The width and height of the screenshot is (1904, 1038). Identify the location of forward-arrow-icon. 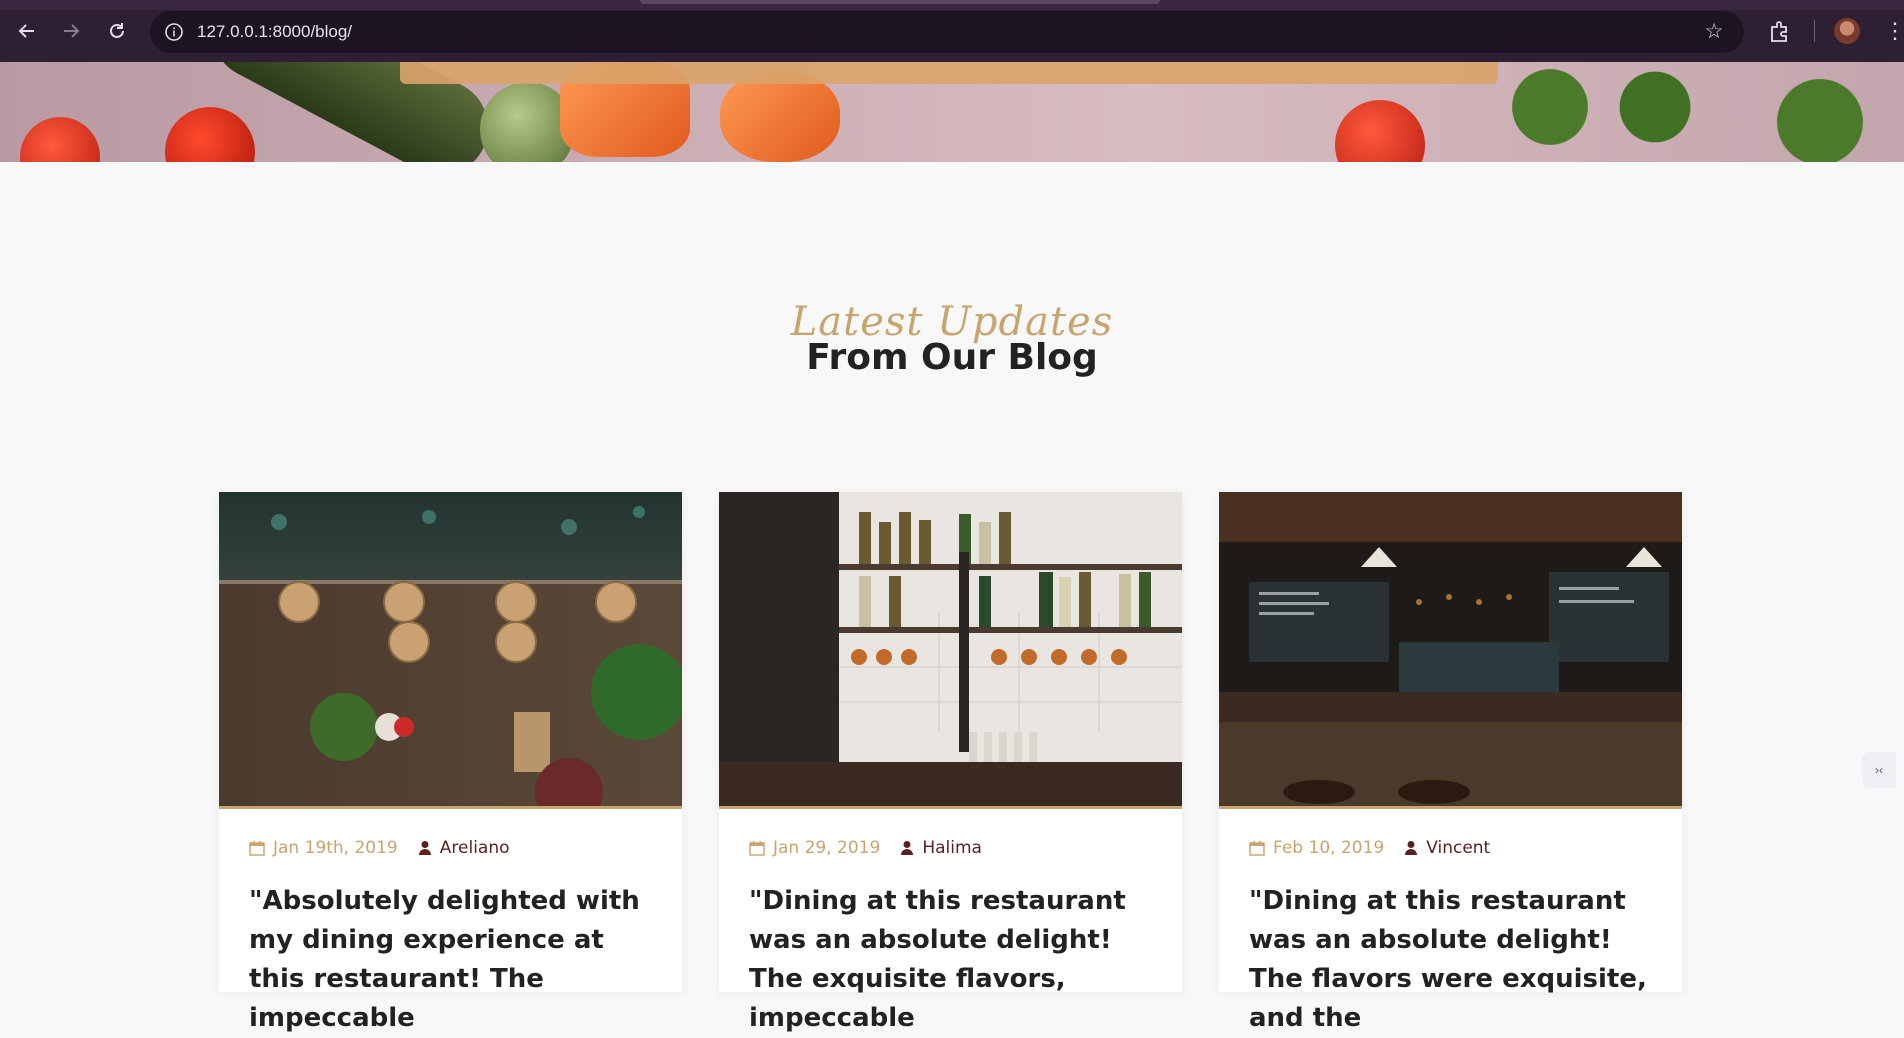
(71, 31).